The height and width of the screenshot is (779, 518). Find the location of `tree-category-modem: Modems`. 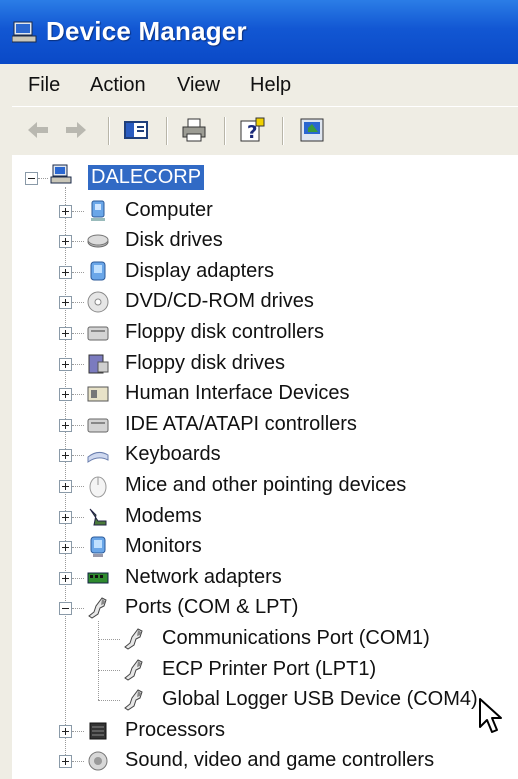

tree-category-modem: Modems is located at coordinates (265, 517).